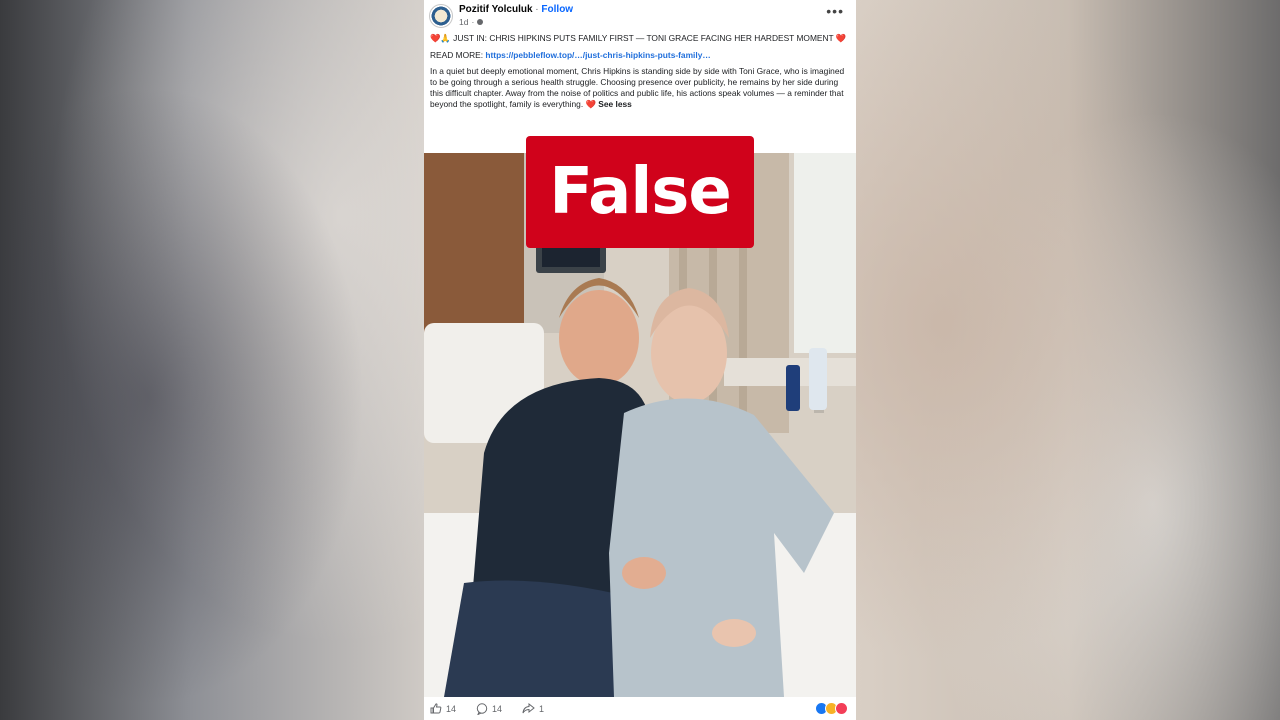 The width and height of the screenshot is (1280, 720). Describe the element at coordinates (640, 192) in the screenshot. I see `fact-check-rating-badge: False` at that location.